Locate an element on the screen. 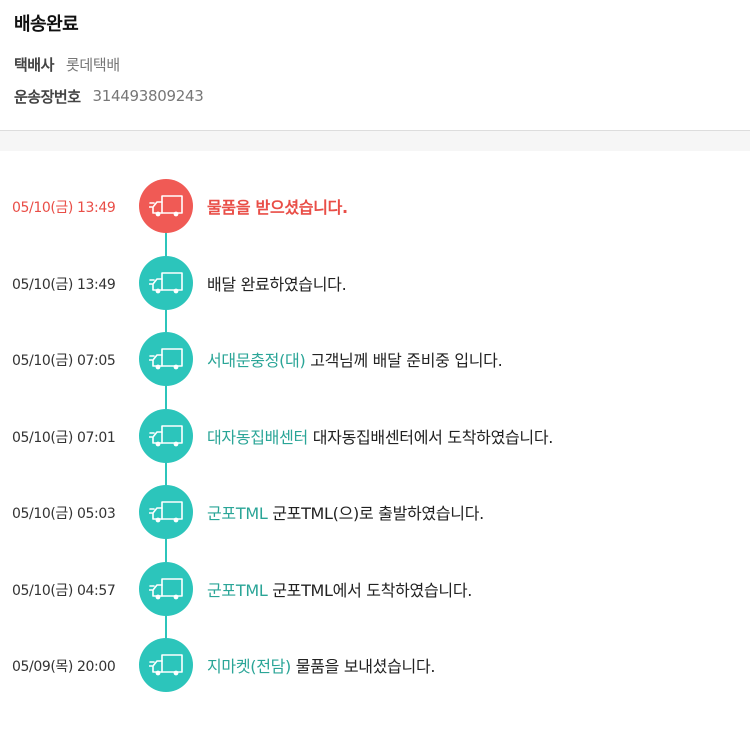  event-message: 군포TML 군포TML에서 도착하였습니다. is located at coordinates (339, 589).